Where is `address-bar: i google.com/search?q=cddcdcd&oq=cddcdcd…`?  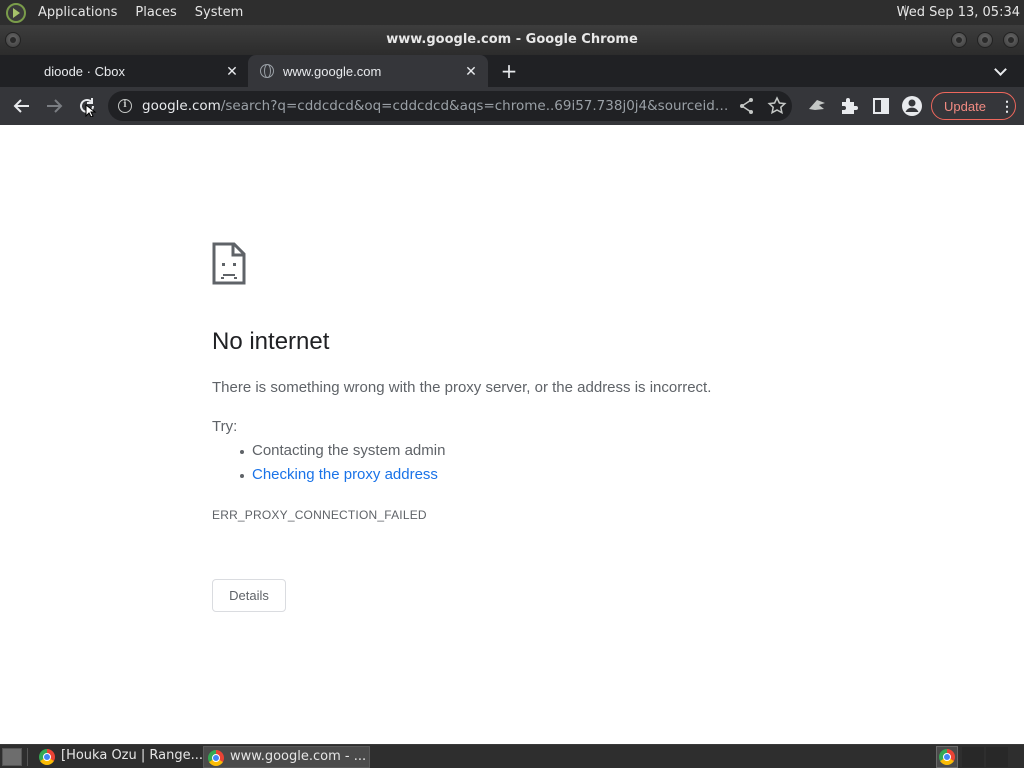 address-bar: i google.com/search?q=cddcdcd&oq=cddcdcd… is located at coordinates (450, 106).